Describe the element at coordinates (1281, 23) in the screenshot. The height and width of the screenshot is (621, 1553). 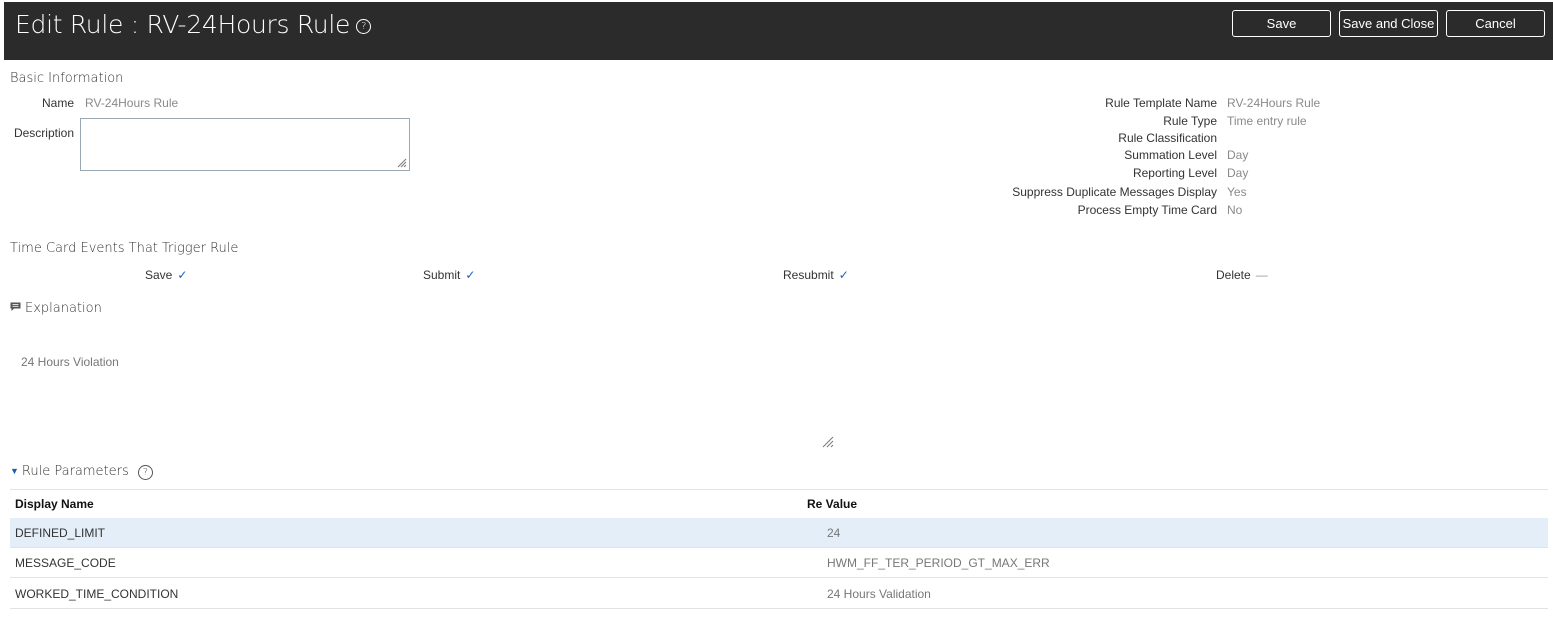
I see `save-button: Save` at that location.